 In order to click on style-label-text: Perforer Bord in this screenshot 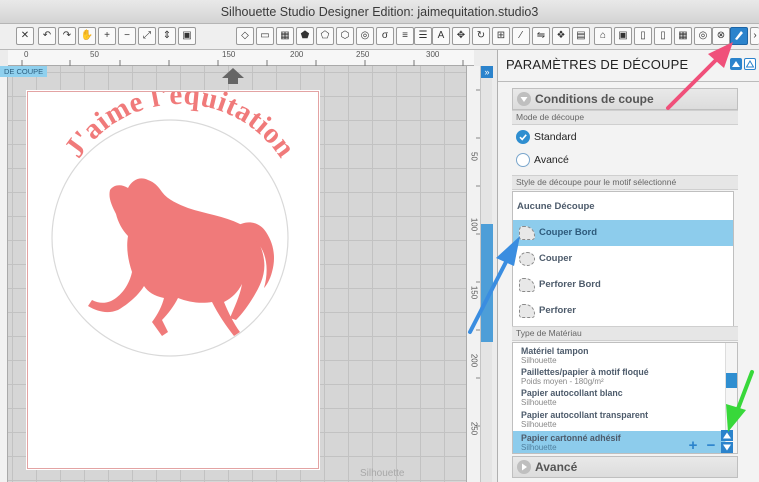, I will do `click(570, 284)`.